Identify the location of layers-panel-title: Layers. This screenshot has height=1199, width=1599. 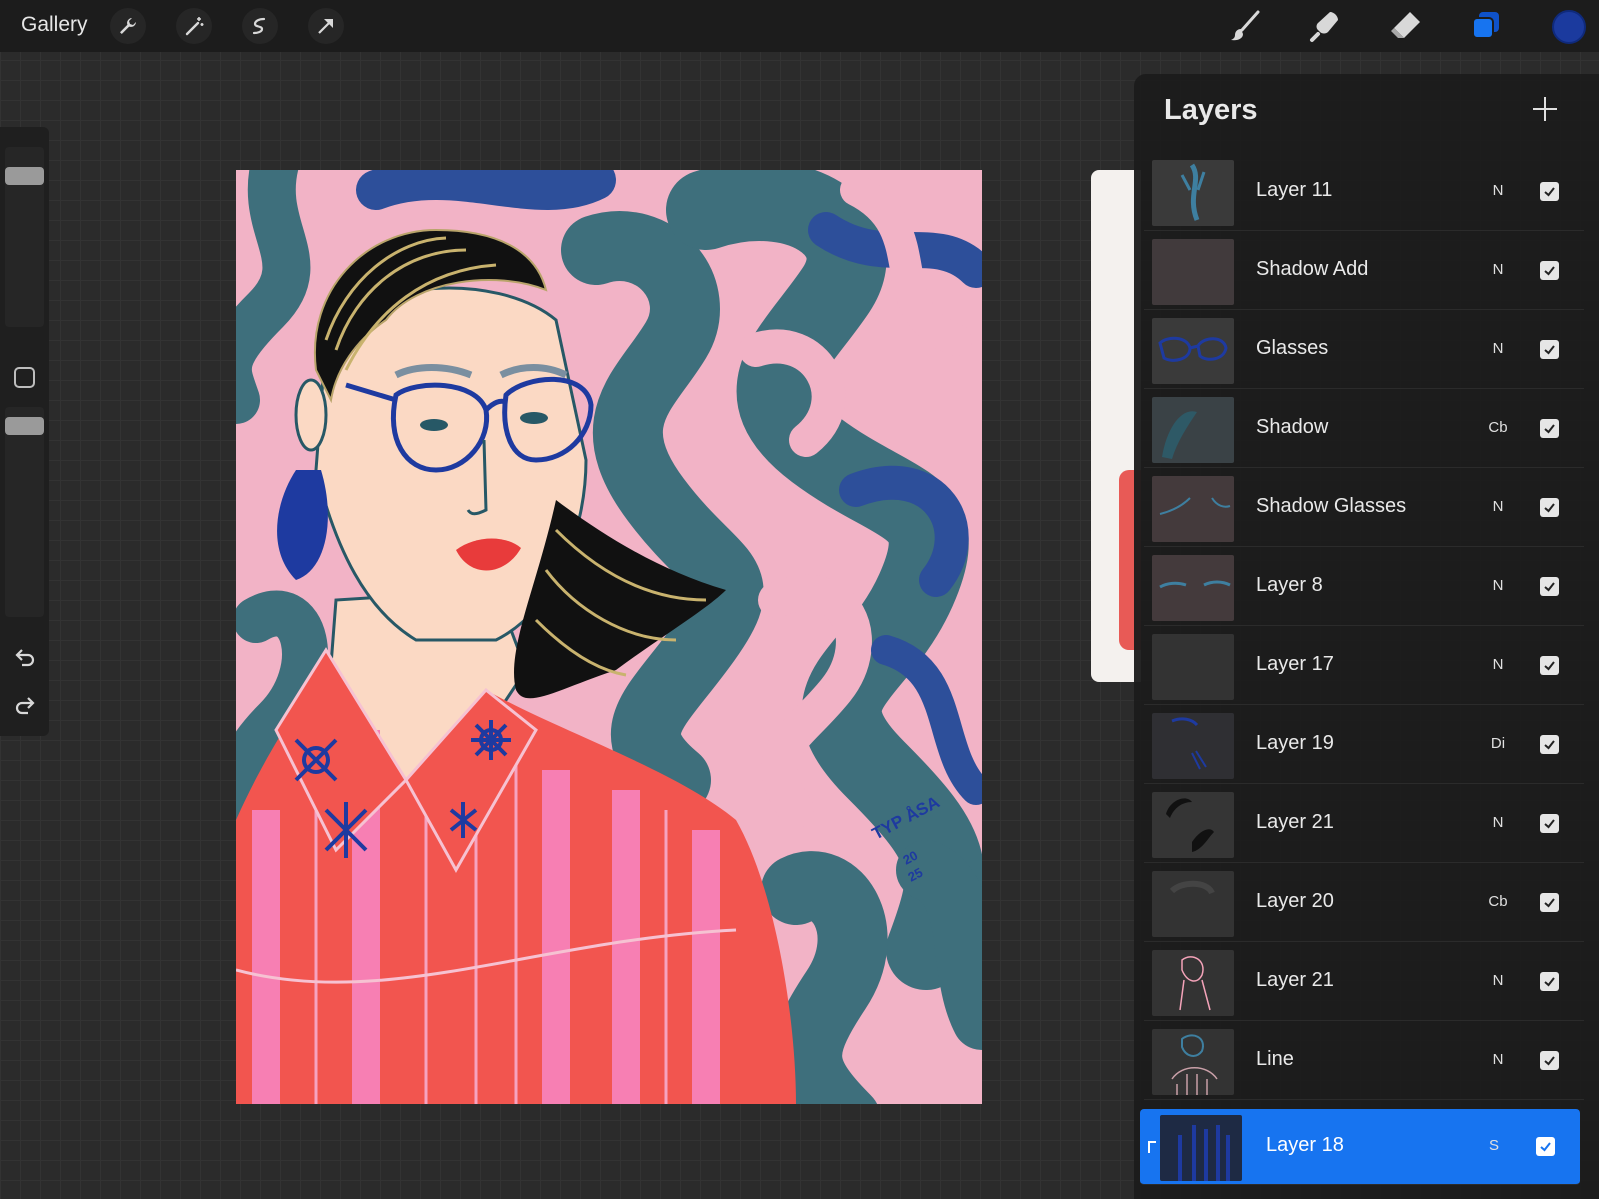
(1211, 110).